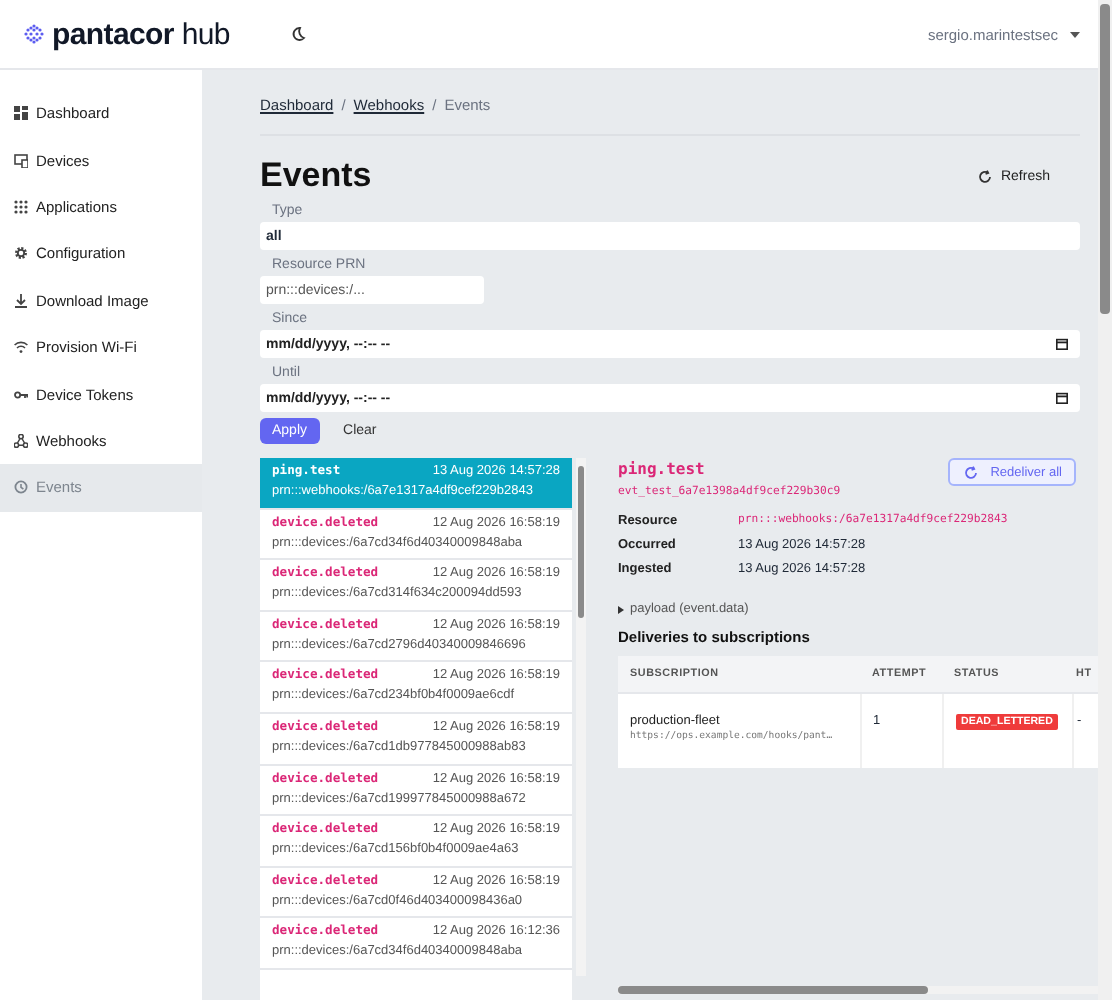 The image size is (1112, 1000). Describe the element at coordinates (21, 253) in the screenshot. I see `gear-icon` at that location.